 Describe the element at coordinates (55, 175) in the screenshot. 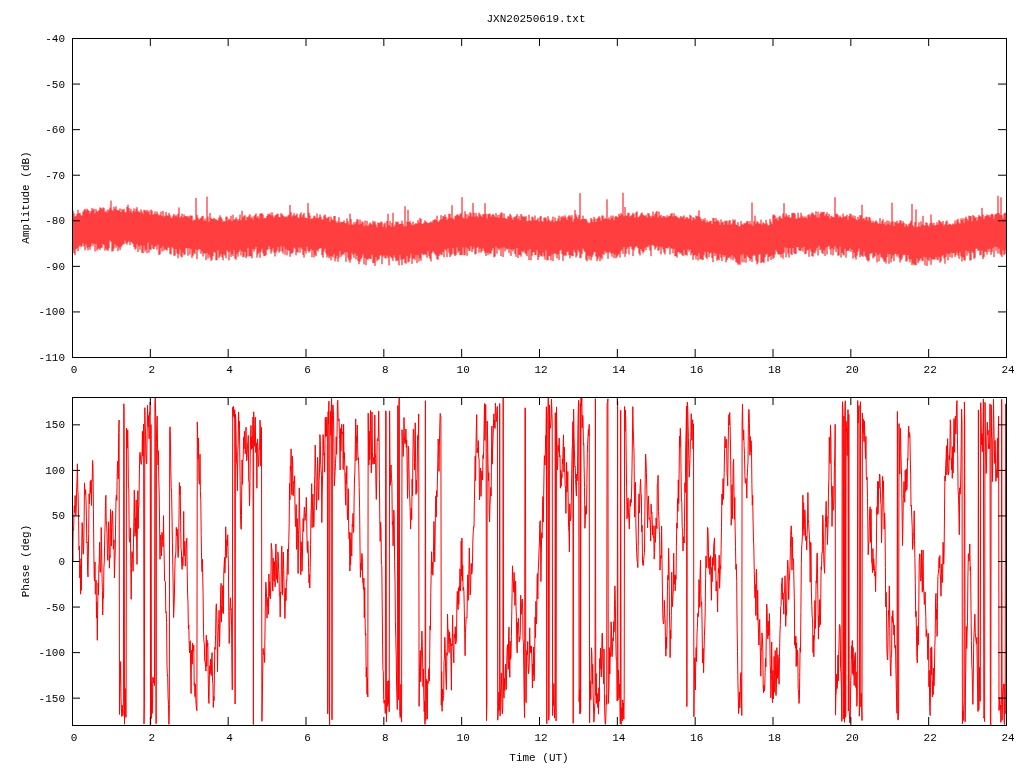

I see `axis-tick-label: -70` at that location.